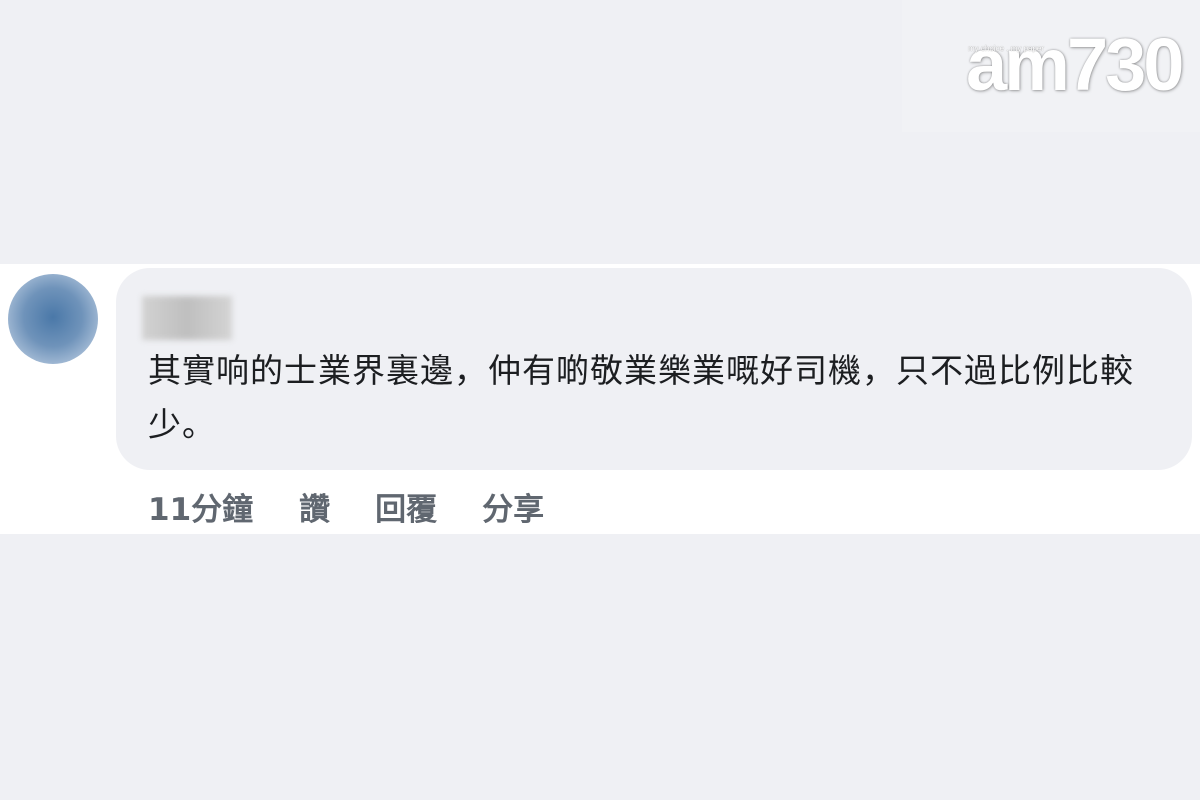 The height and width of the screenshot is (800, 1200). I want to click on comment-text: 其實响的士業界裏邊，仲有啲敬業樂業嘅好司機，只不過比例比較少。, so click(641, 397).